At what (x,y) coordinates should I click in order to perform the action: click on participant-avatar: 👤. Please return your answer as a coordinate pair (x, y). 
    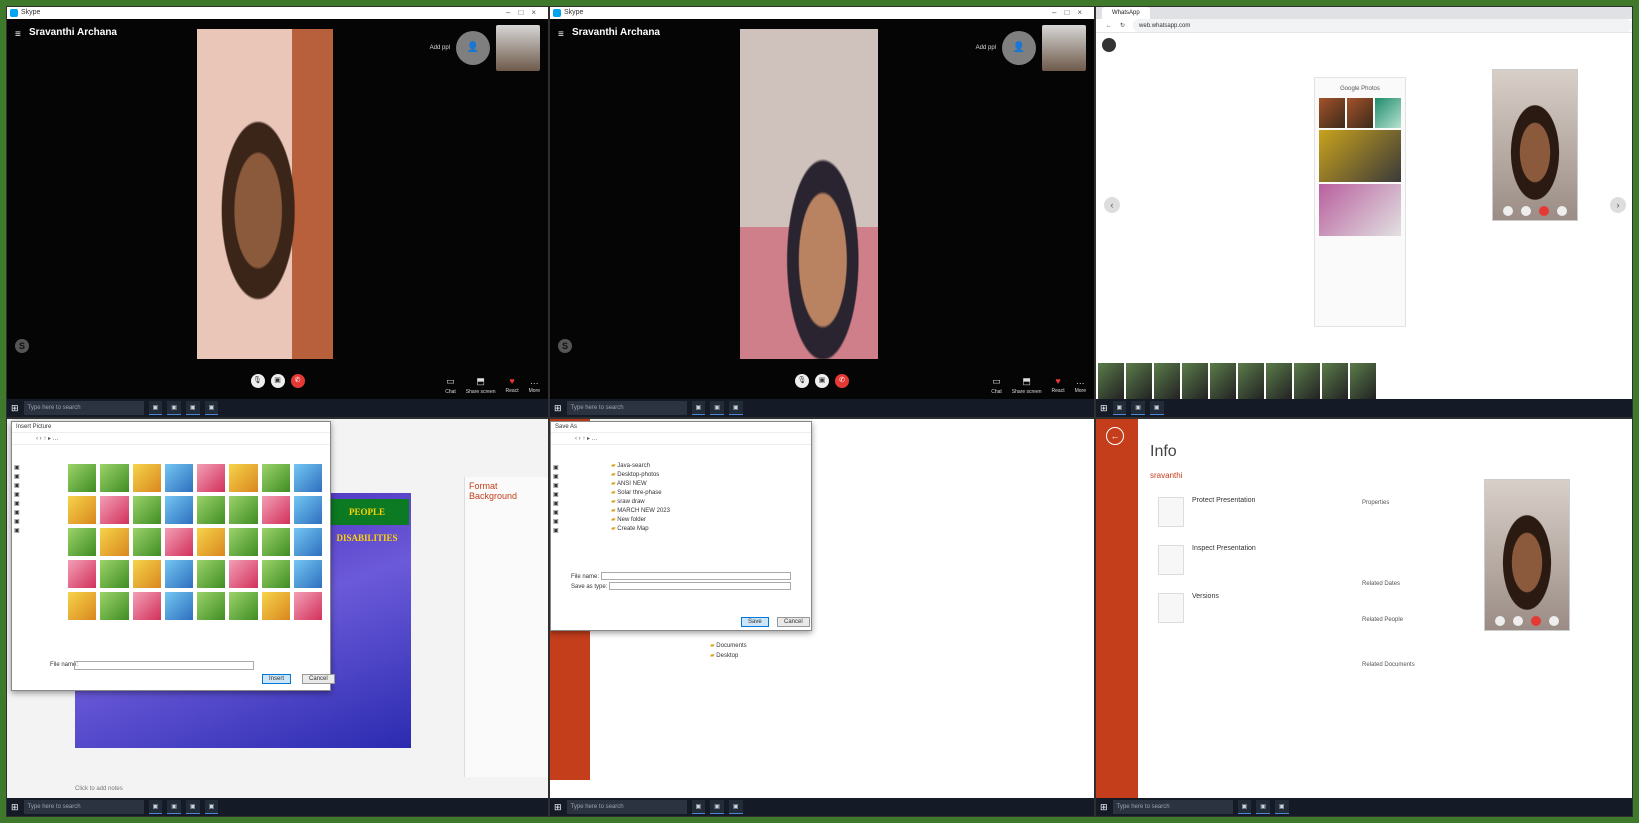
    Looking at the image, I should click on (473, 48).